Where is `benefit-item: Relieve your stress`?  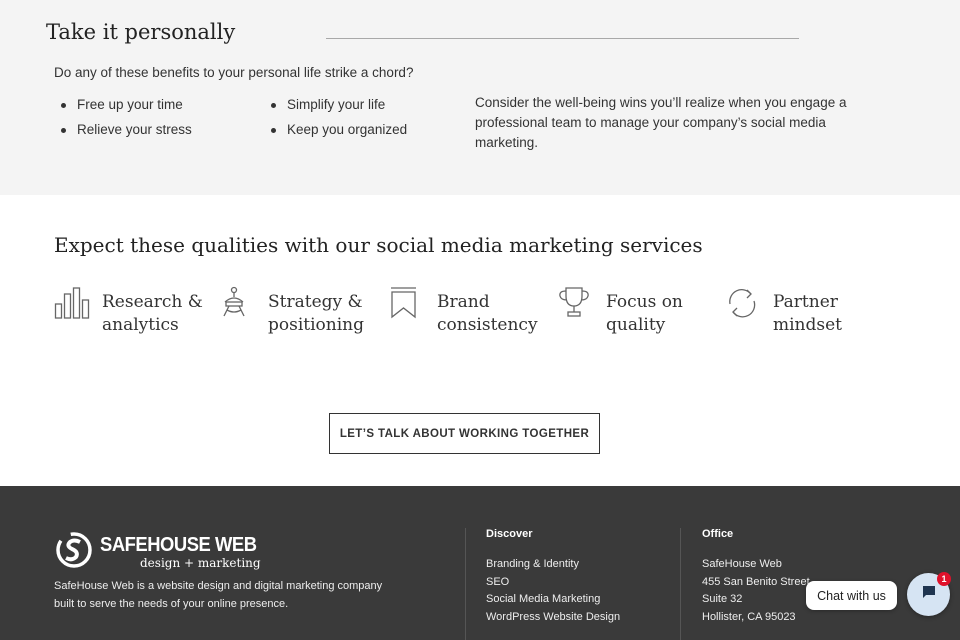 benefit-item: Relieve your stress is located at coordinates (164, 129).